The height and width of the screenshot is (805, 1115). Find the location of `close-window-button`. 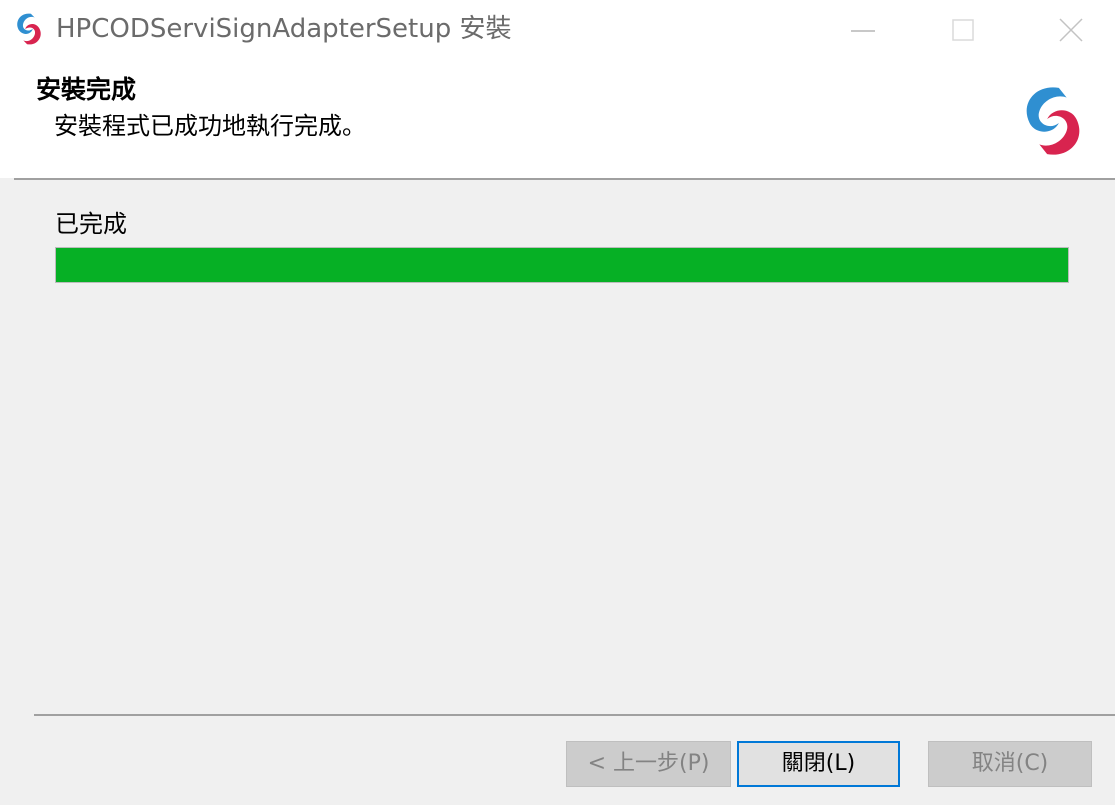

close-window-button is located at coordinates (1067, 31).